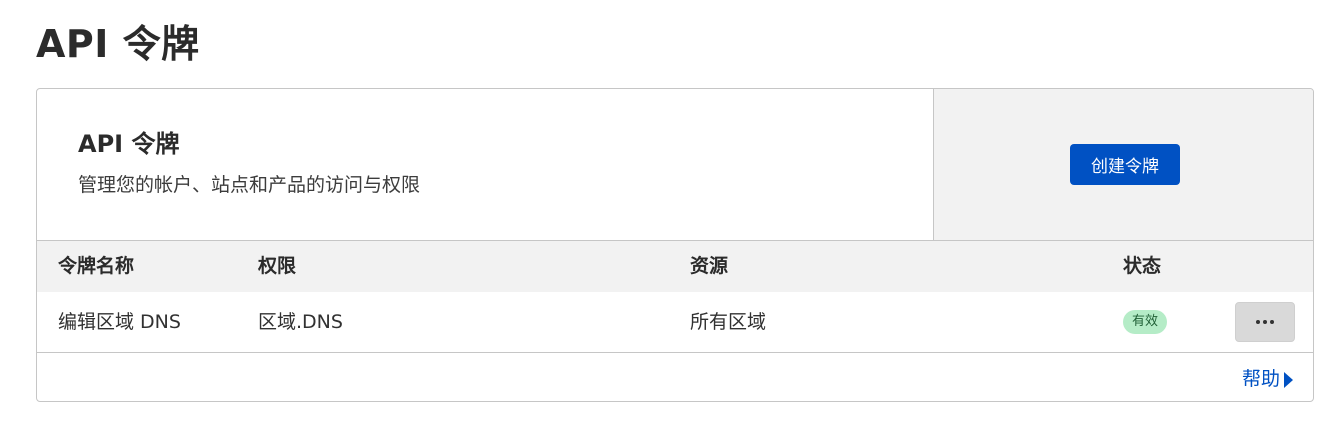  I want to click on page-title: API 令牌, so click(118, 44).